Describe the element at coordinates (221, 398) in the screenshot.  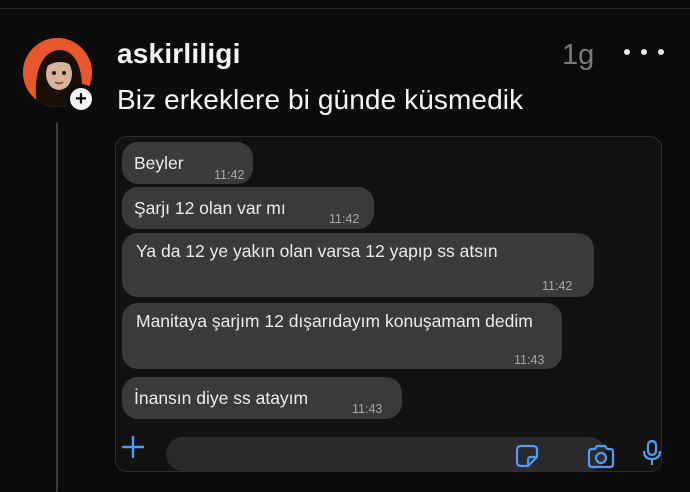
I see `message-text: İnansın diye ss atayım` at that location.